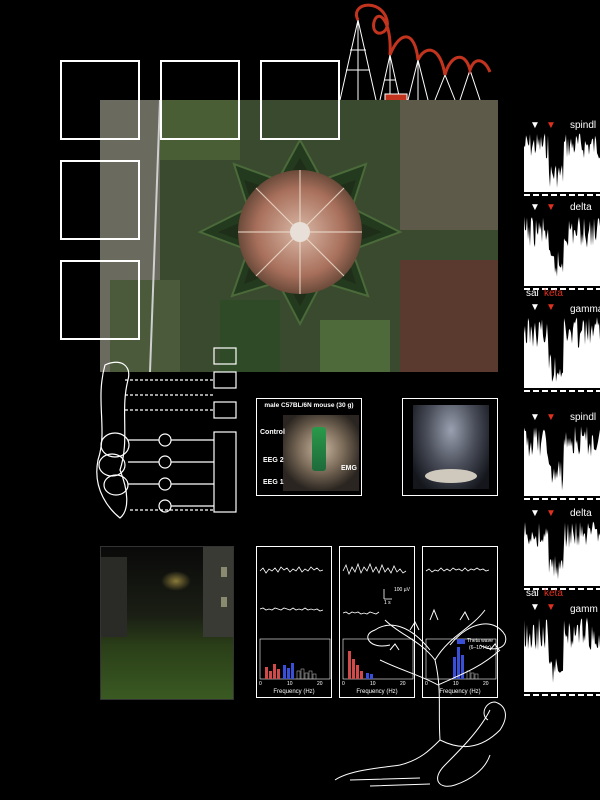 Image resolution: width=600 pixels, height=800 pixels. I want to click on block-diagram, so click(166, 433).